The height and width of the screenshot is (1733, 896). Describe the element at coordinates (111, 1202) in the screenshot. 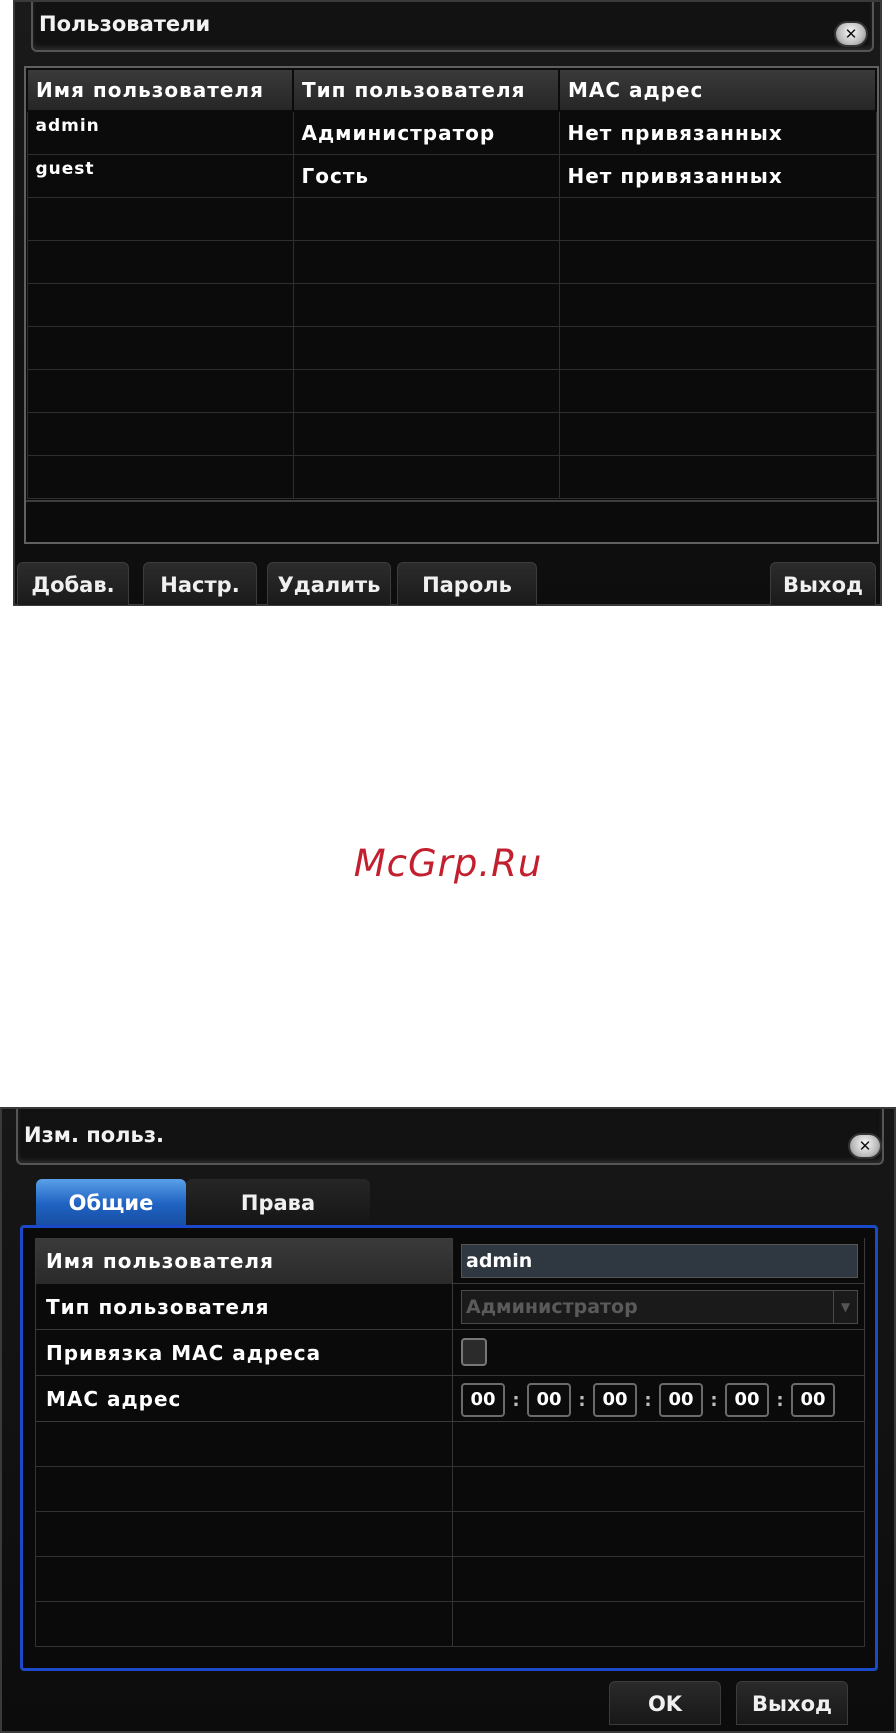

I see `tab-general: Общие` at that location.